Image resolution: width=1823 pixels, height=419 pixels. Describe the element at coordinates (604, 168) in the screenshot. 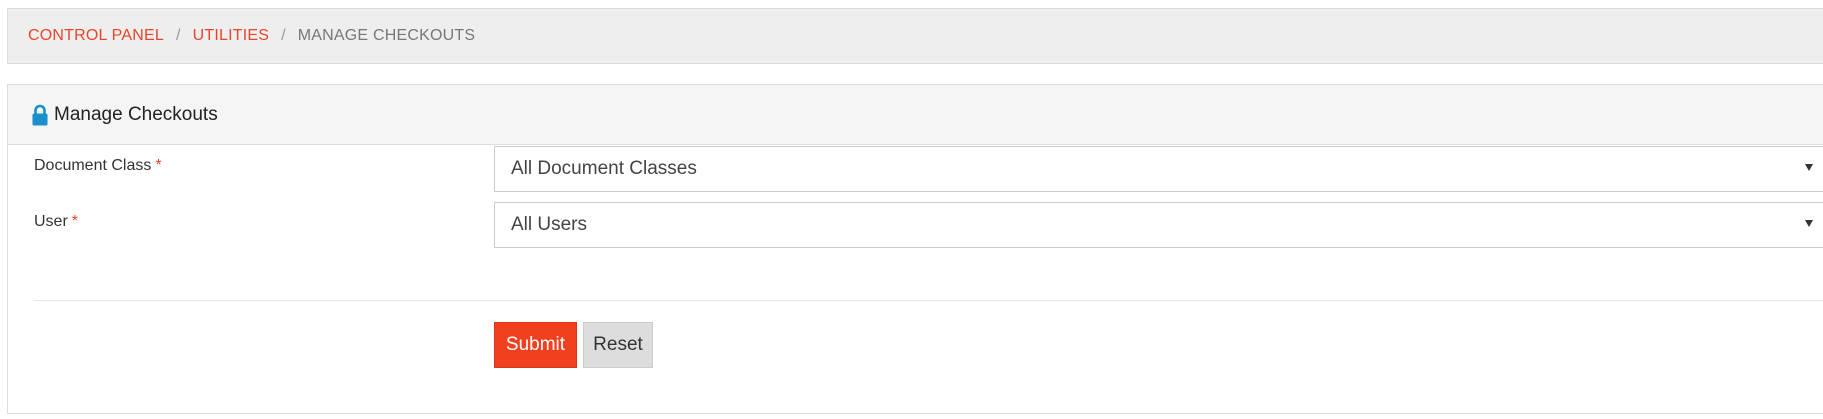

I see `document-class-value: All Document Classes` at that location.